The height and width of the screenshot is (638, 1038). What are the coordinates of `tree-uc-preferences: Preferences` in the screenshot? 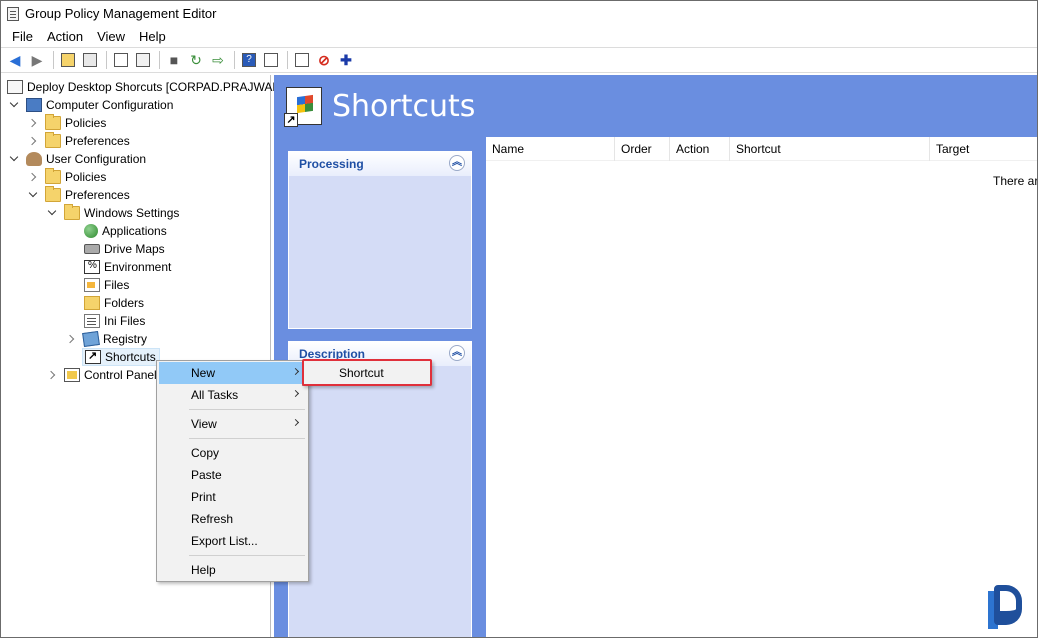 It's located at (79, 195).